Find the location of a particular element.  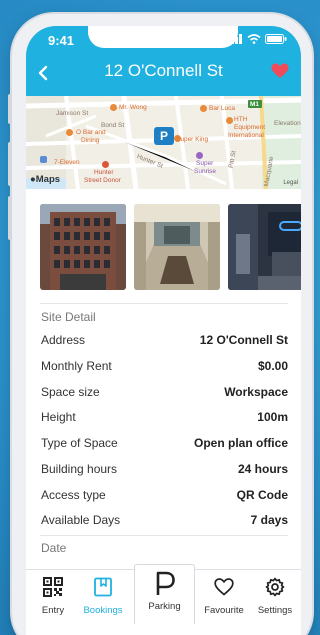

map-label: Jamison St is located at coordinates (72, 113).